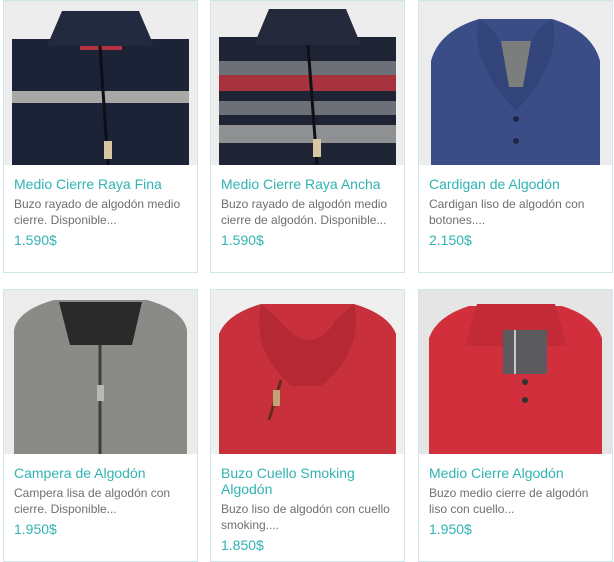 This screenshot has height=562, width=614. What do you see at coordinates (515, 83) in the screenshot?
I see `blue-shawl-cardigan-image` at bounding box center [515, 83].